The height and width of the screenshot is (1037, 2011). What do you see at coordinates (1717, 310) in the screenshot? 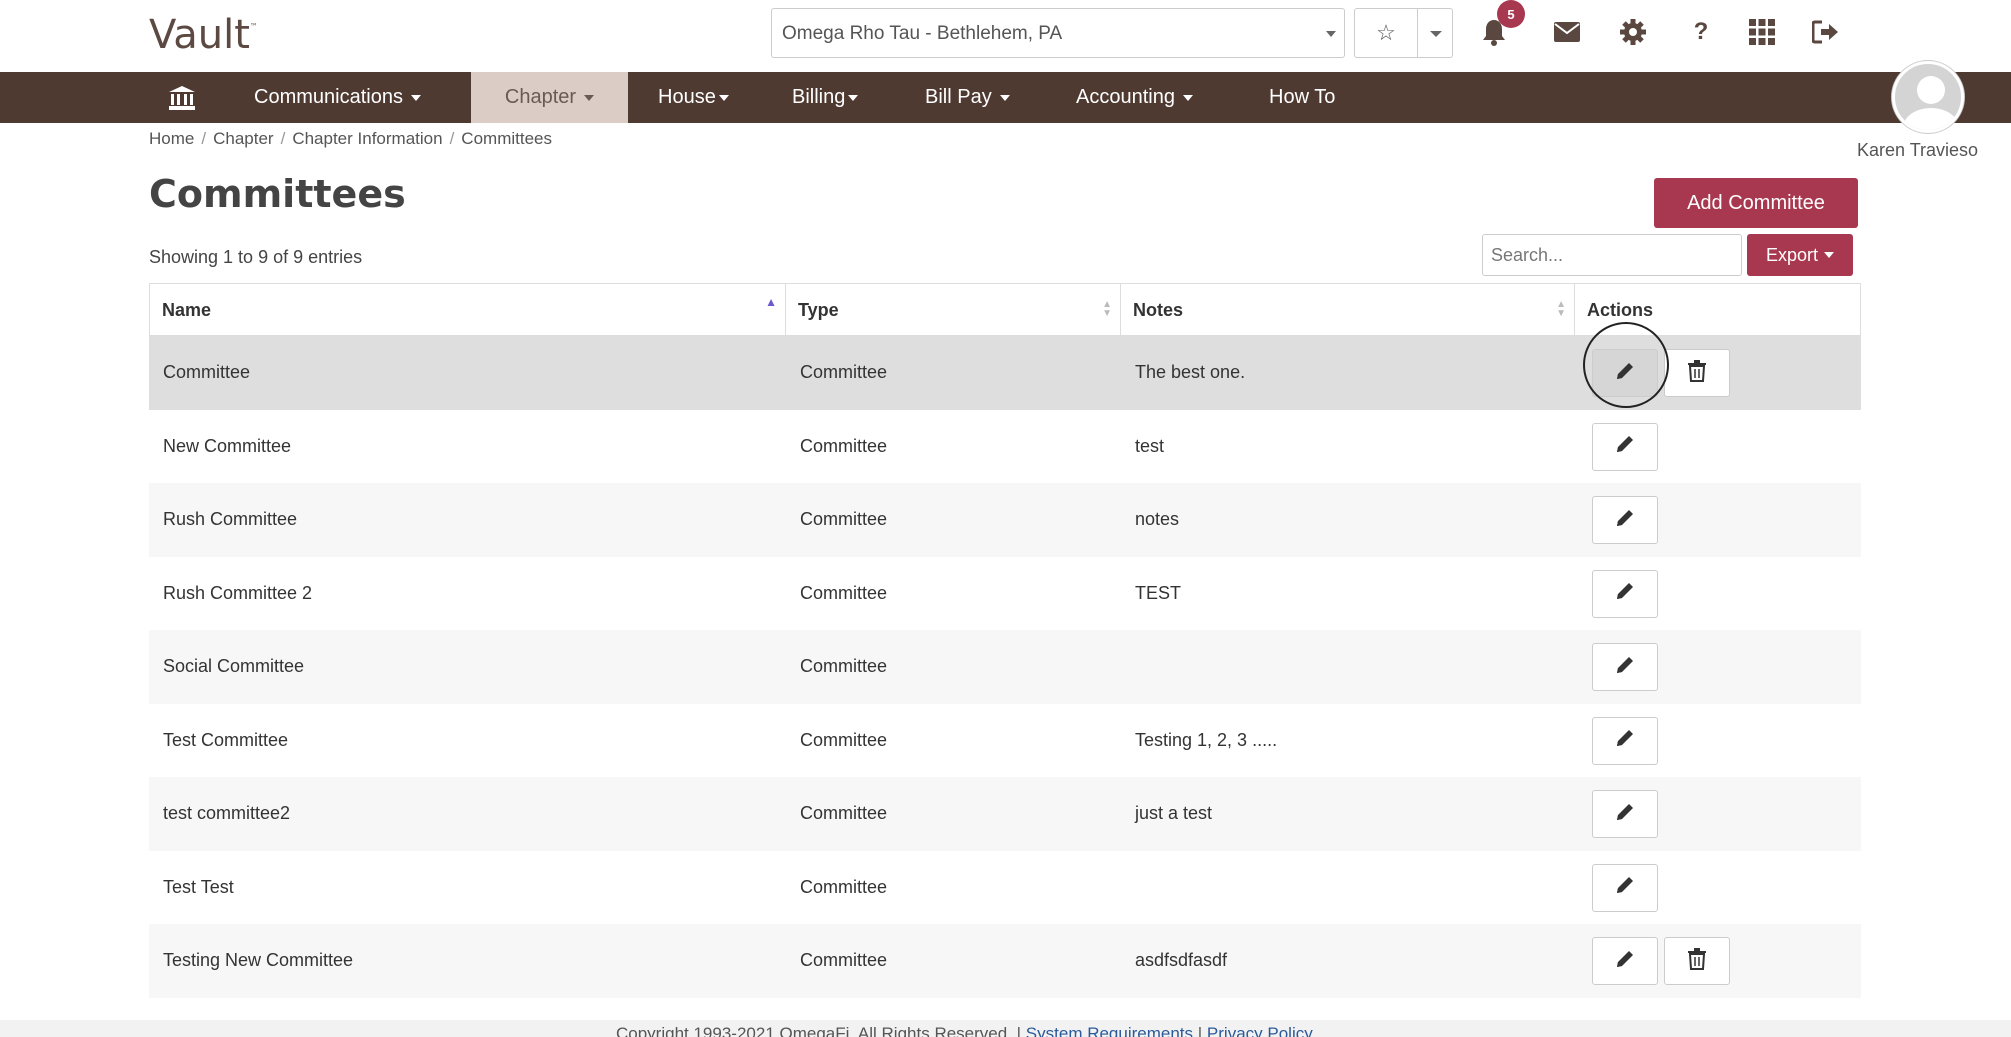
I see `column-header-actions: Actions` at bounding box center [1717, 310].